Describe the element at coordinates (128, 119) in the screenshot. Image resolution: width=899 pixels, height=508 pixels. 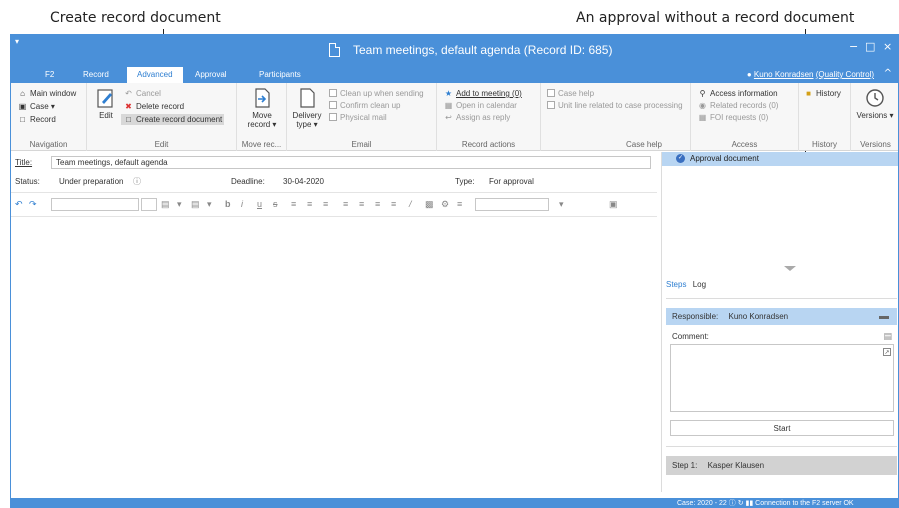
I see `new-document-icon: □` at that location.